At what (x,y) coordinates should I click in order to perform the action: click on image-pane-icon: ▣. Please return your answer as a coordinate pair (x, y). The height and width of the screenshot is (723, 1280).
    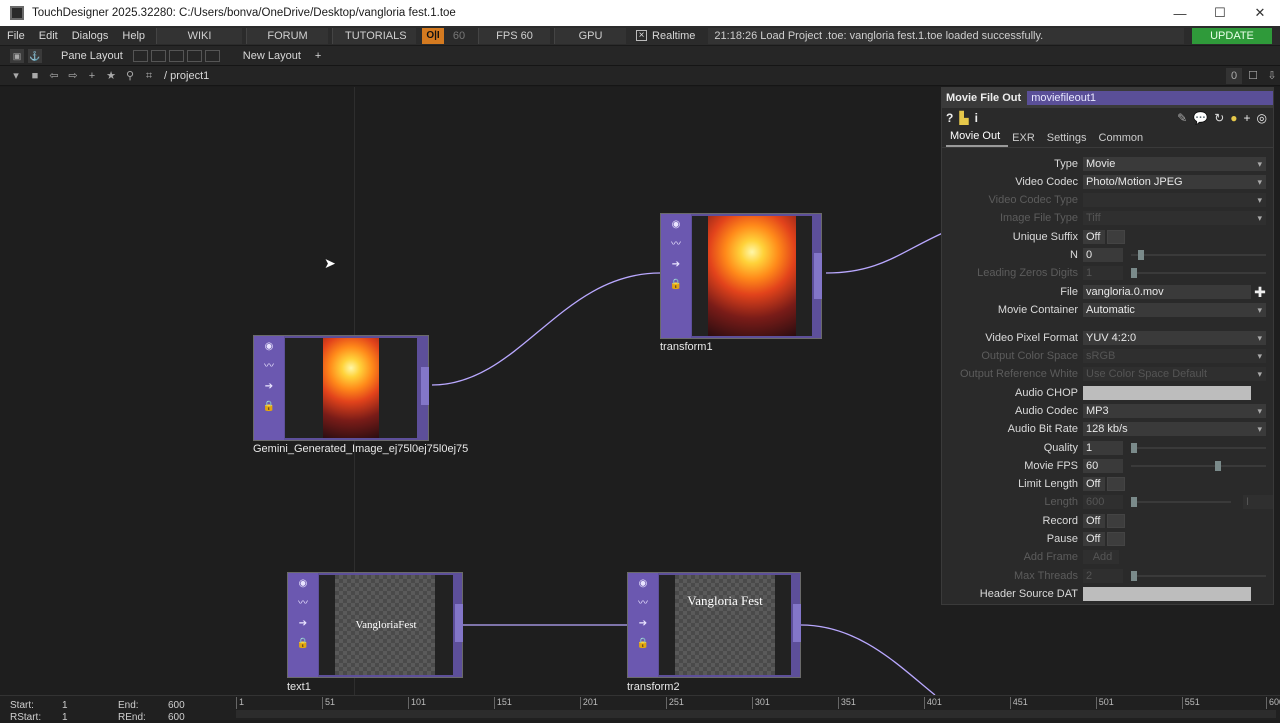
    Looking at the image, I should click on (17, 55).